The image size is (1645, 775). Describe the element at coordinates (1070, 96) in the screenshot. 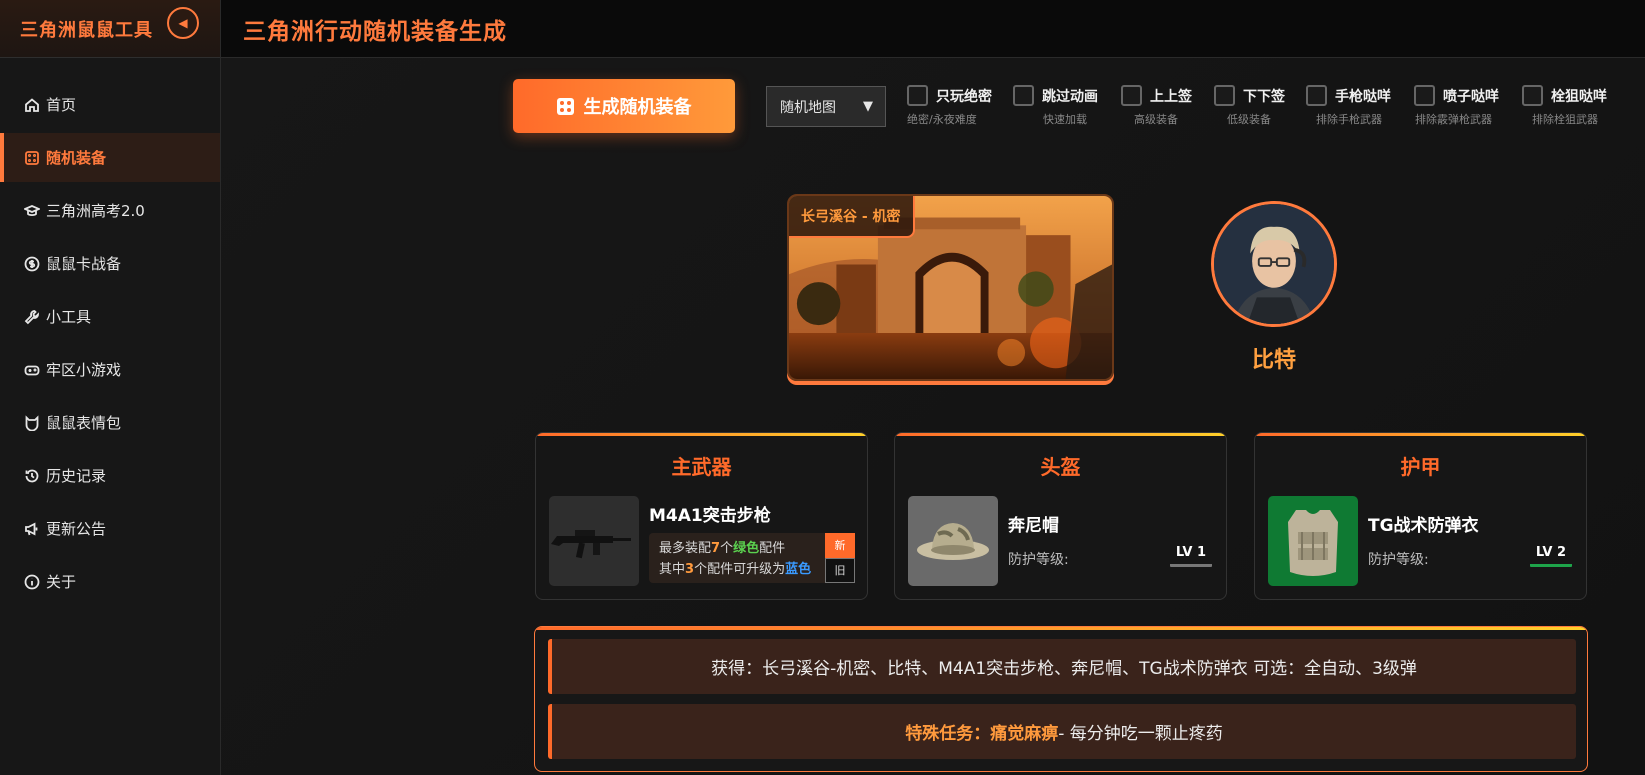

I see `option-label: 跳过动画` at that location.